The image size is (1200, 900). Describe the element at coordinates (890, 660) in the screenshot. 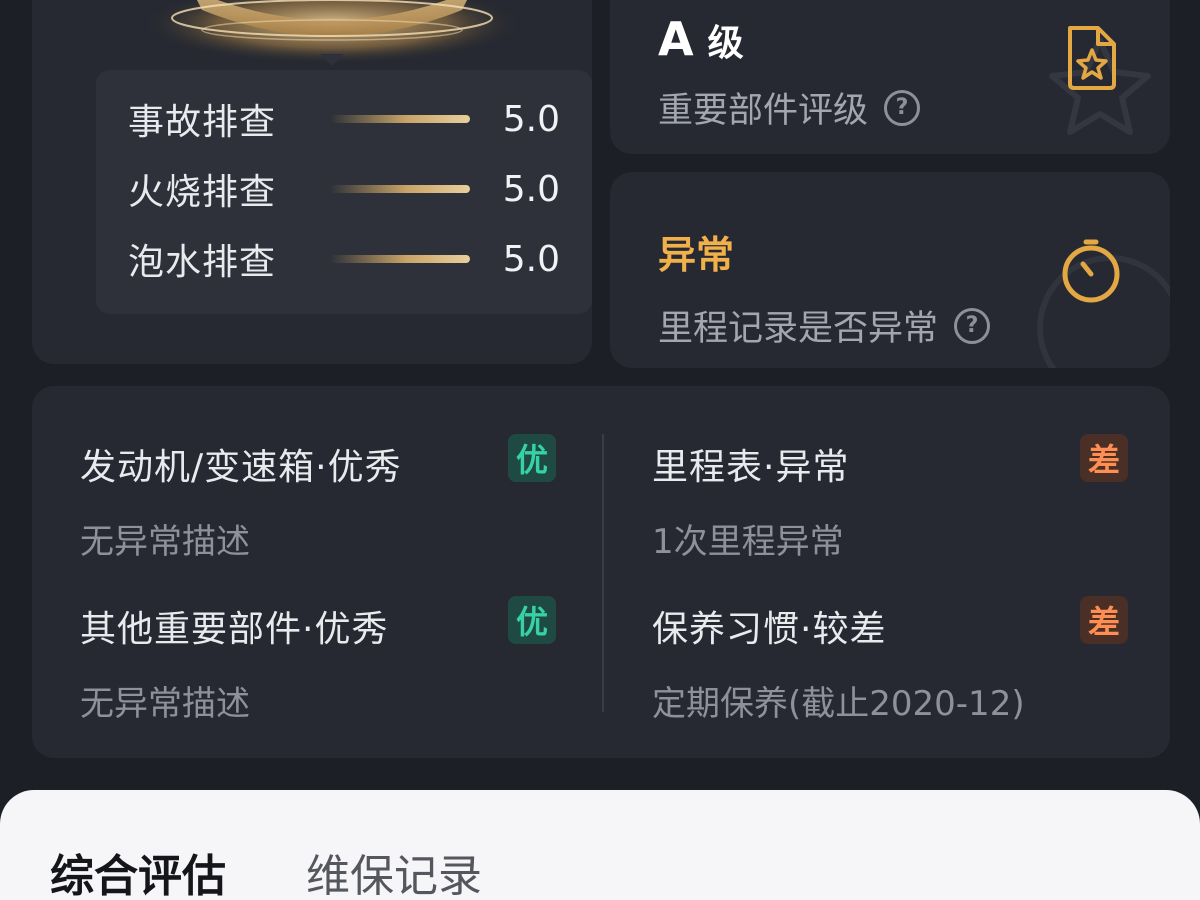

I see `detail-item-maintenance: 保养习惯·较差 定期保养(截止2020-12) 差` at that location.